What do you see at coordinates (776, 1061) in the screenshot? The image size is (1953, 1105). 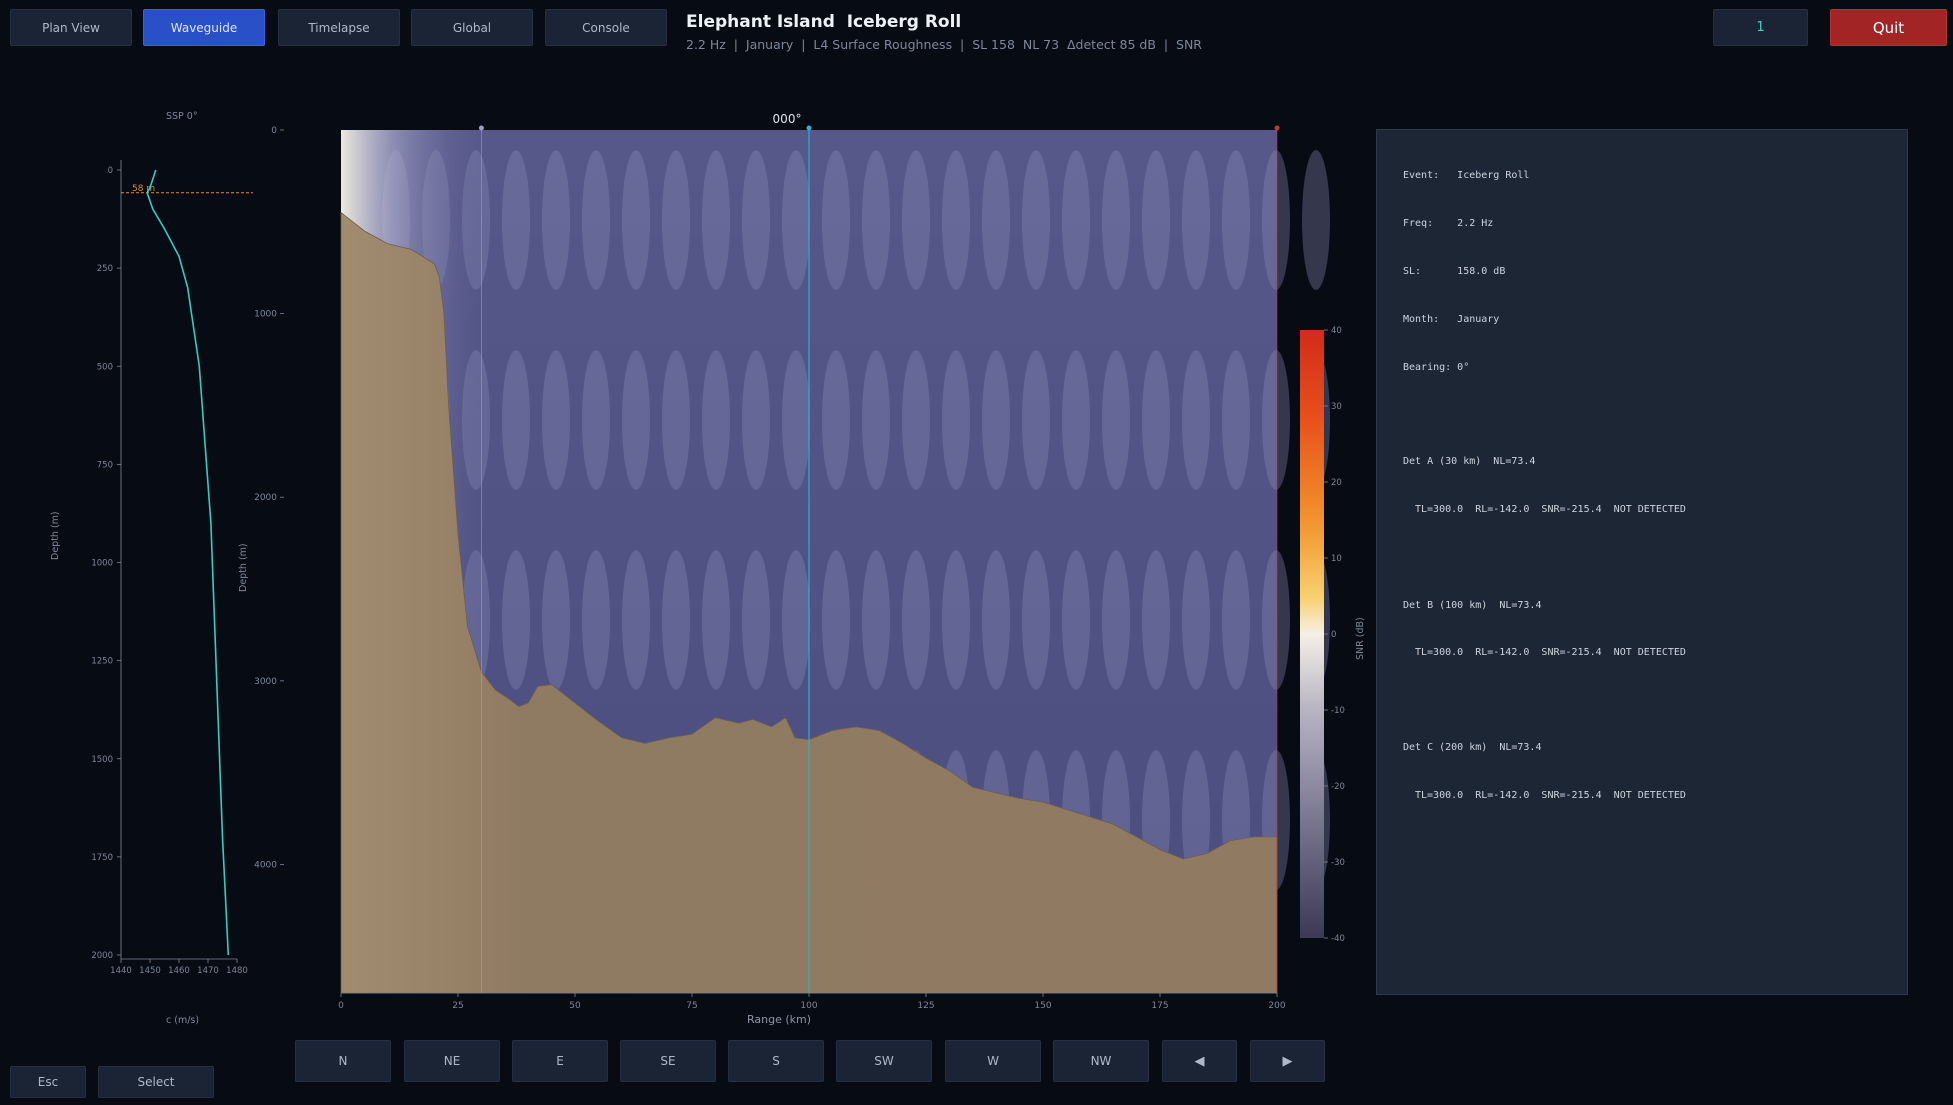 I see `bearing-s-button: S` at bounding box center [776, 1061].